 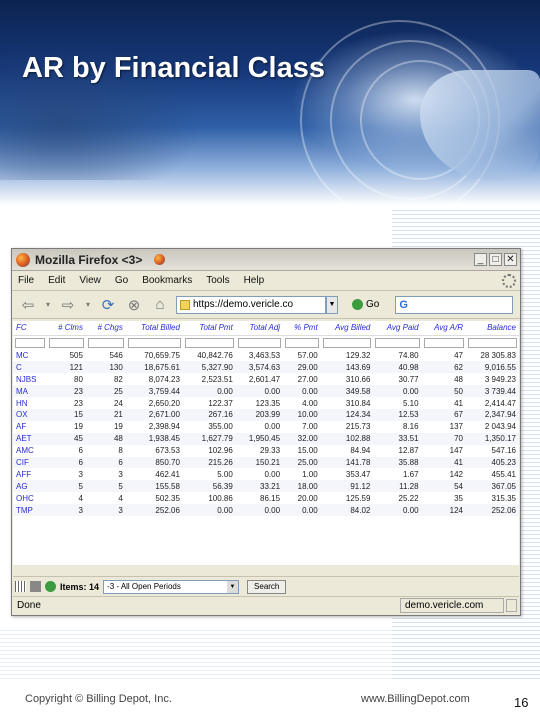 What do you see at coordinates (30, 498) in the screenshot?
I see `financial-class-cell: OHC` at bounding box center [30, 498].